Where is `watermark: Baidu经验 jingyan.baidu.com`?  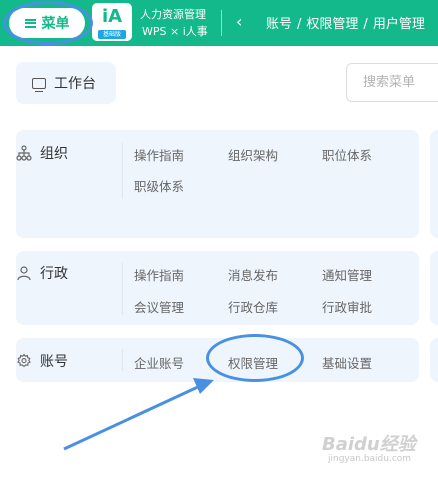
watermark: Baidu经验 jingyan.baidu.com is located at coordinates (369, 447).